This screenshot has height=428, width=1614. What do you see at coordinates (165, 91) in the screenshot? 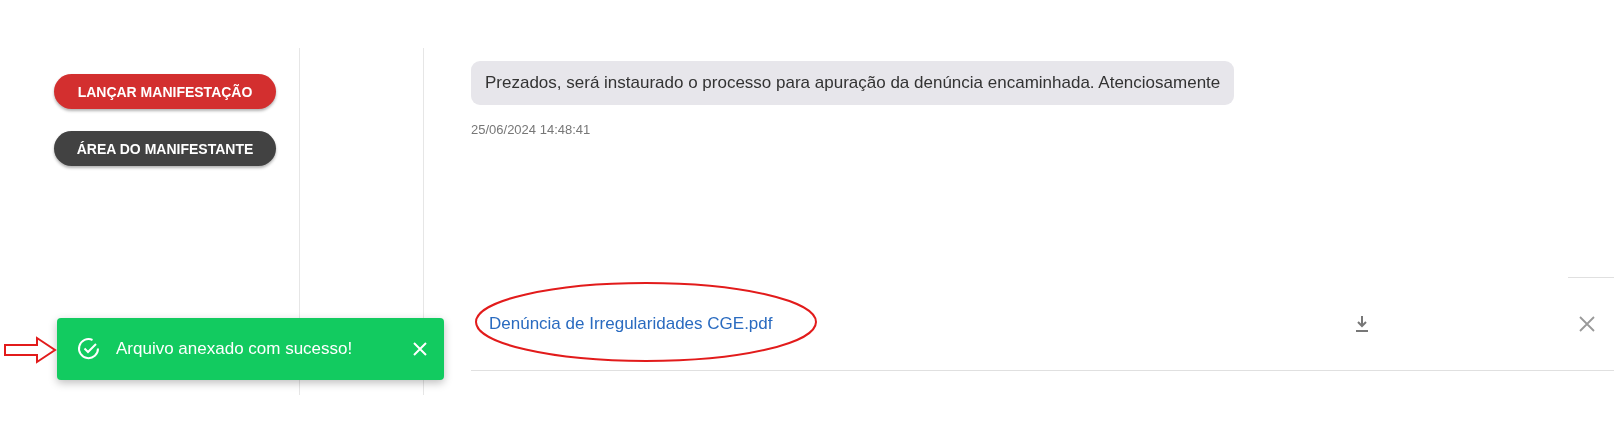
I see `launch-button: LANÇAR MANIFESTAÇÃO` at bounding box center [165, 91].